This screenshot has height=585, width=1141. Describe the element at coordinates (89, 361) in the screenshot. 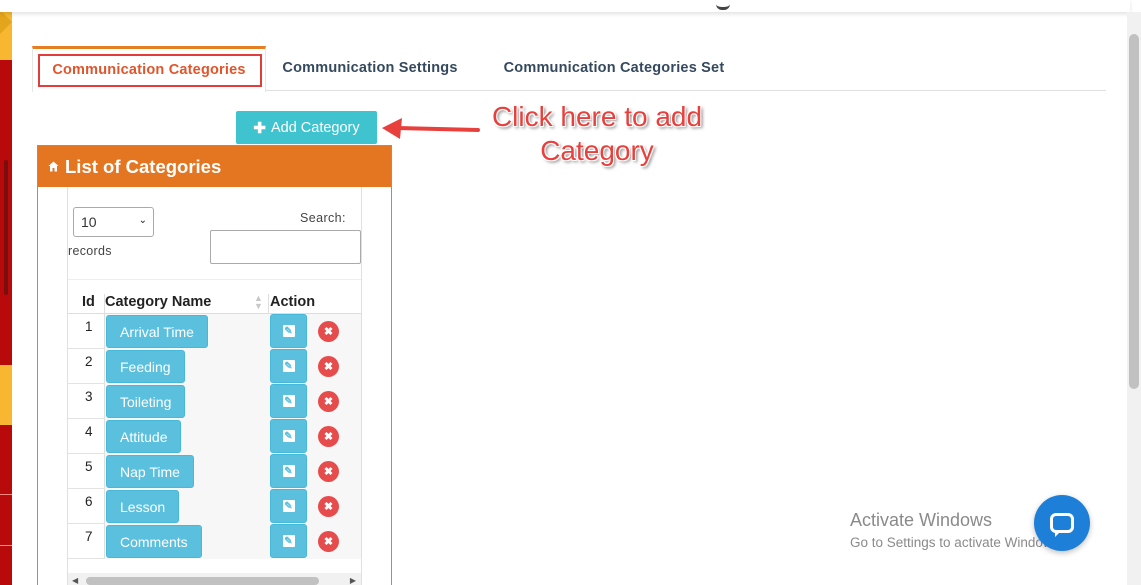

I see `row-id: 2` at that location.